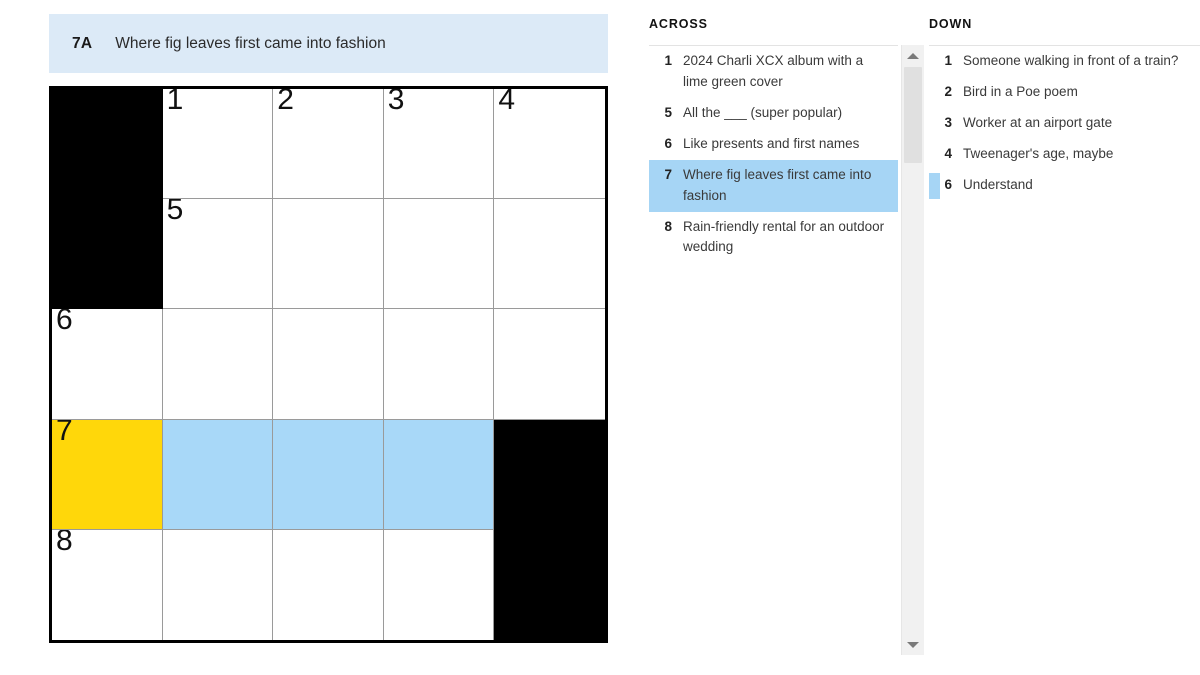 This screenshot has height=675, width=1200. I want to click on grid-cell-number: 8, so click(64, 543).